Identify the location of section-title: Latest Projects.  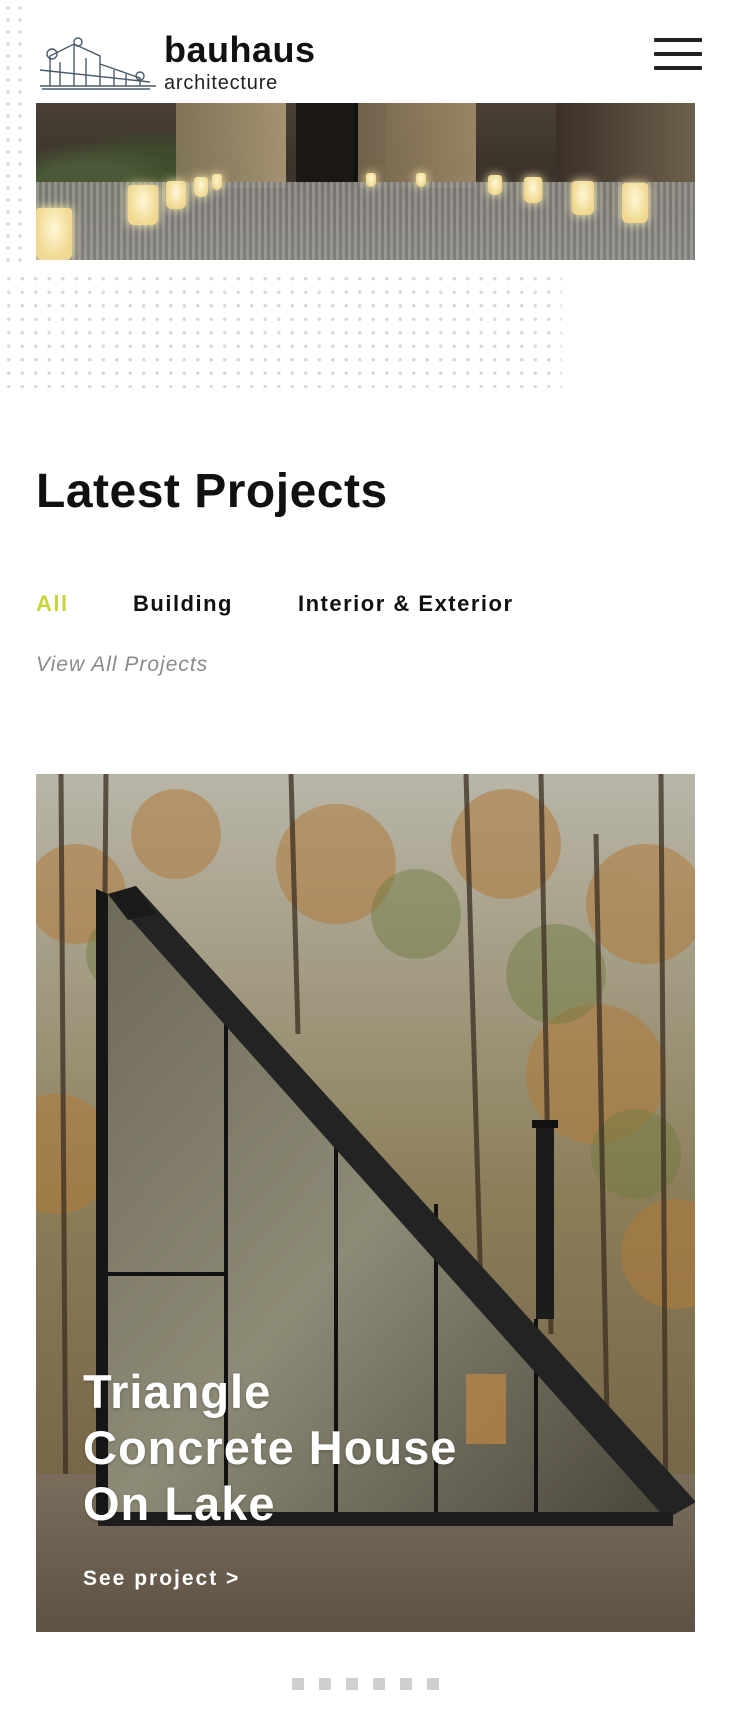
(212, 491).